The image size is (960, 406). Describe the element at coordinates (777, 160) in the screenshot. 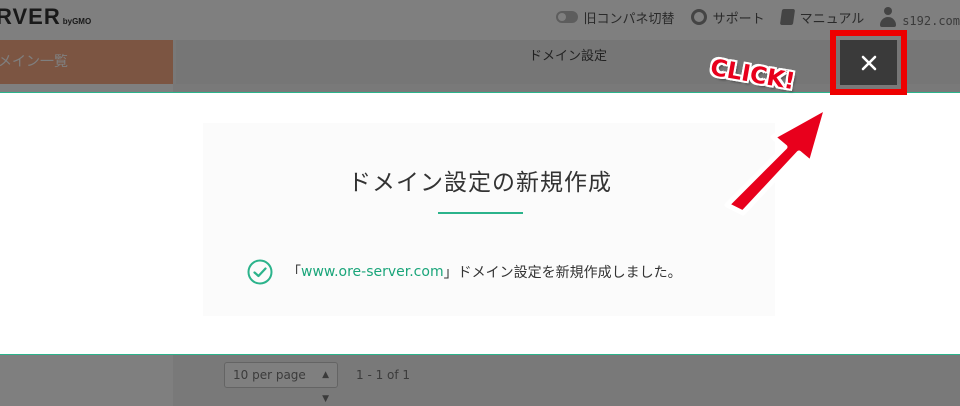

I see `callout-arrow-icon` at that location.